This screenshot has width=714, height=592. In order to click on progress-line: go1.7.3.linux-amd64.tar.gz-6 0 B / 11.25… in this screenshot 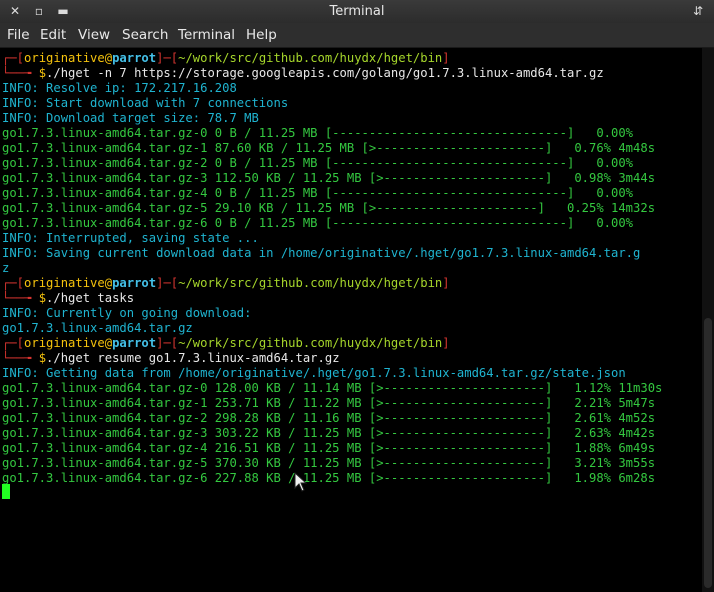, I will do `click(318, 223)`.